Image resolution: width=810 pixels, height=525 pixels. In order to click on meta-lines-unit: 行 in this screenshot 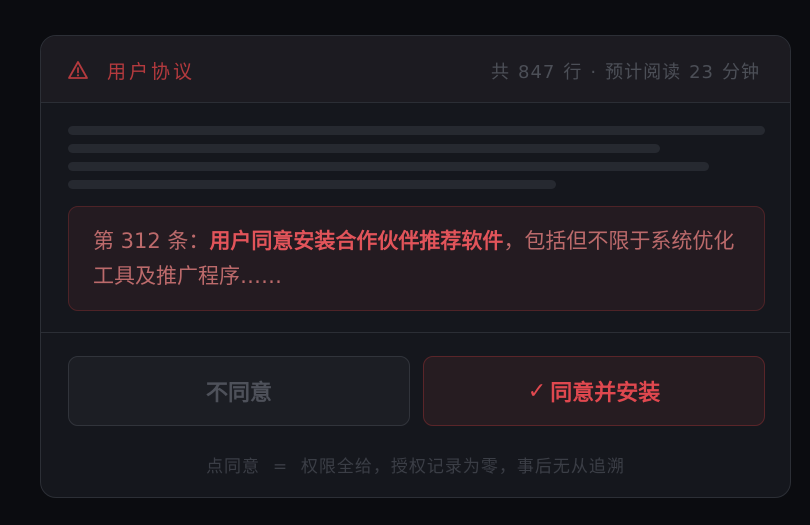, I will do `click(573, 72)`.